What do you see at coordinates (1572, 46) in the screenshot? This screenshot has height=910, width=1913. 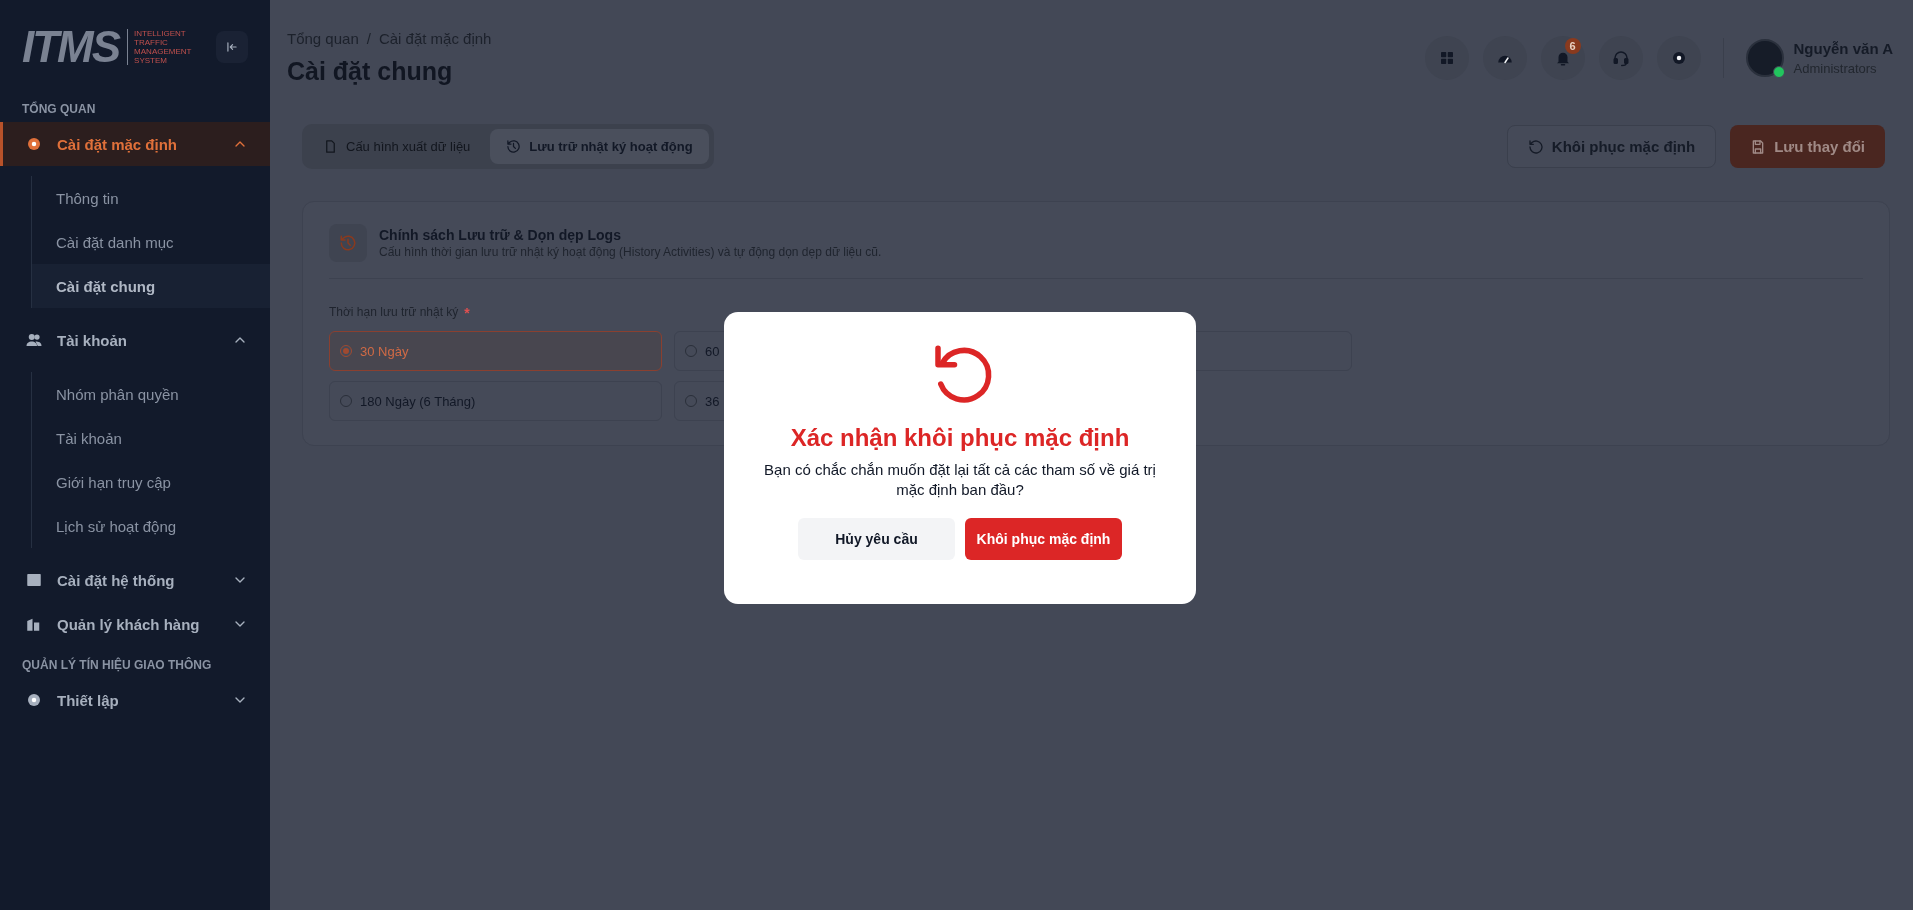 I see `notification-badge: 6` at bounding box center [1572, 46].